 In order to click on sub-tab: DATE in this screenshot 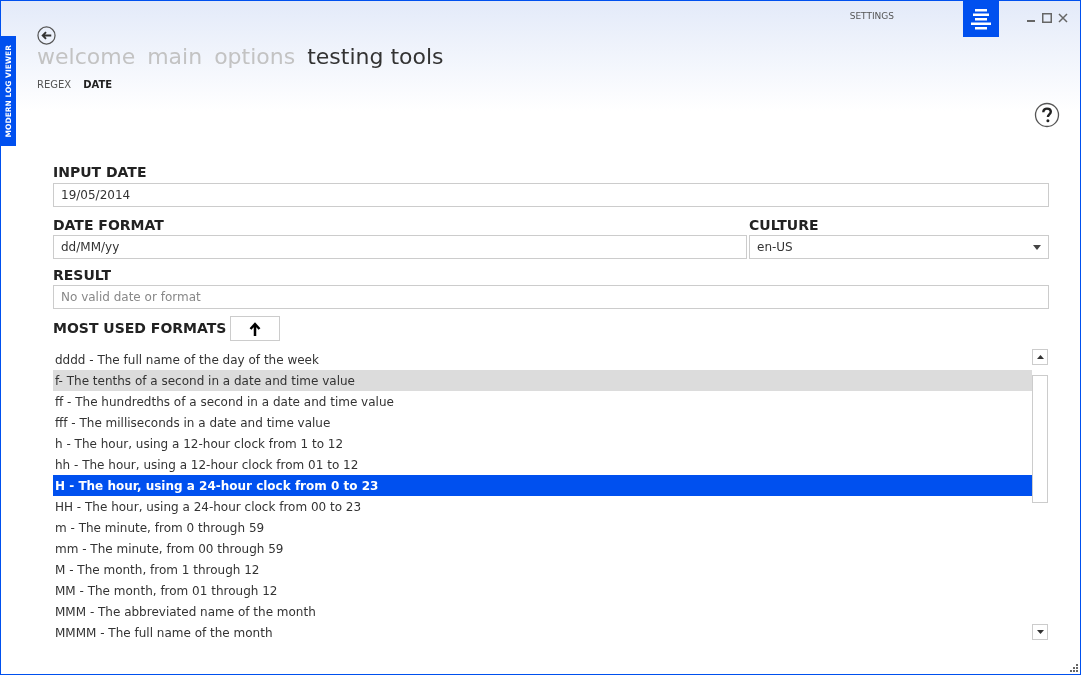, I will do `click(98, 84)`.